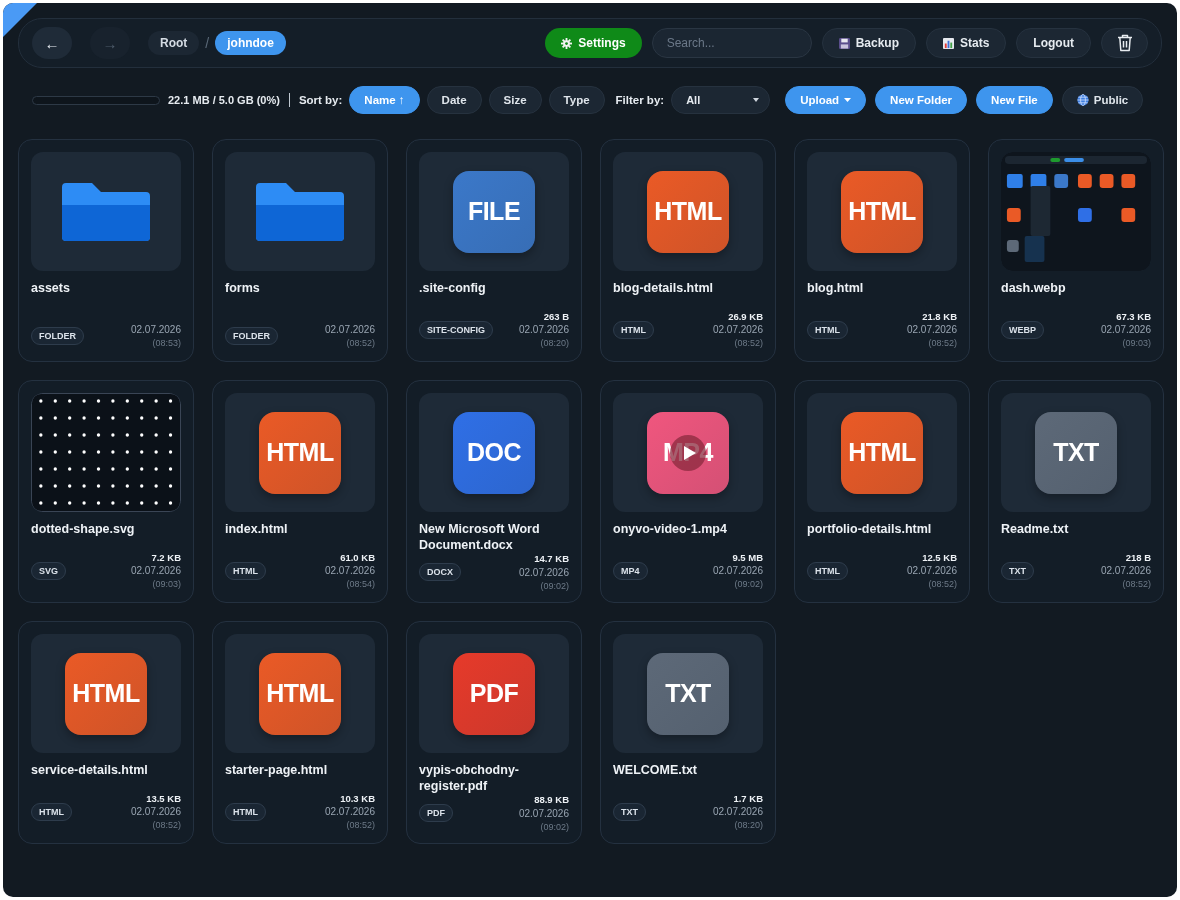 The image size is (1180, 900). What do you see at coordinates (454, 100) in the screenshot?
I see `sort-button: Date` at bounding box center [454, 100].